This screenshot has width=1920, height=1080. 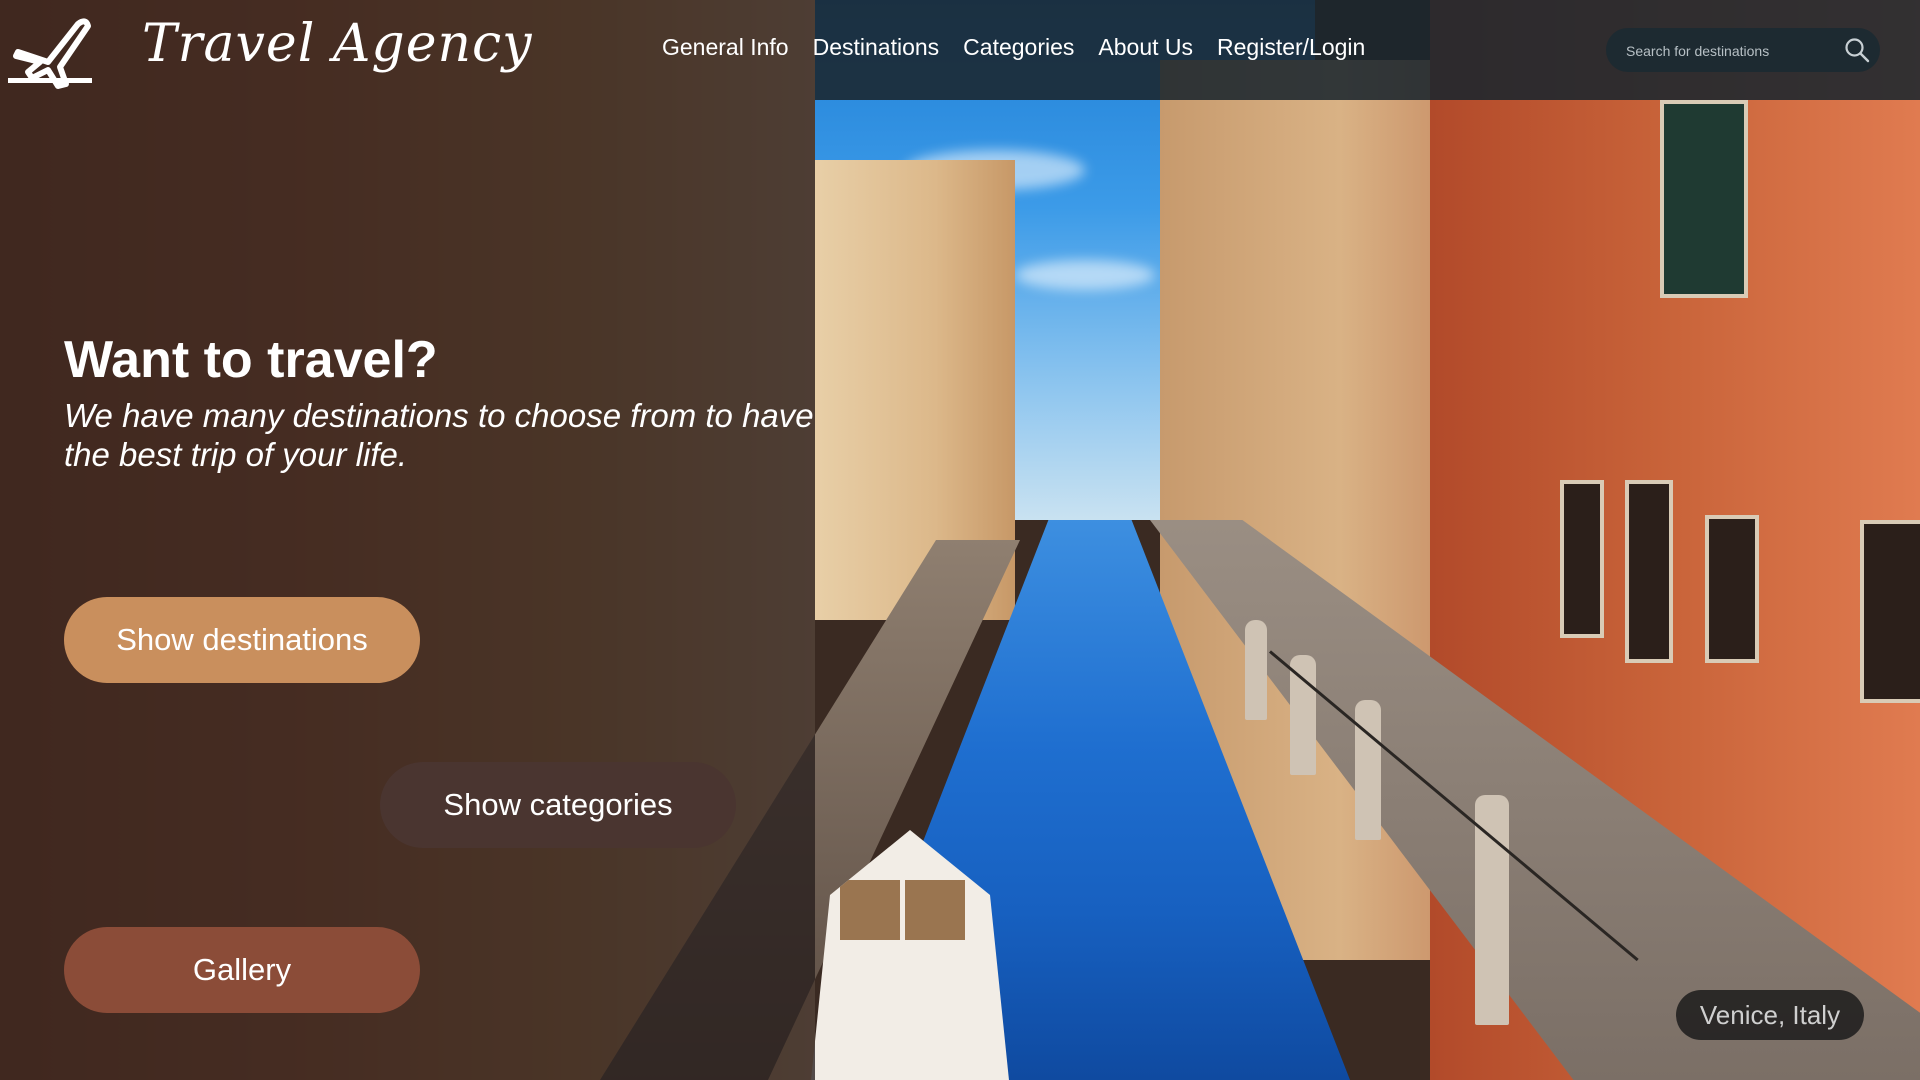 What do you see at coordinates (558, 805) in the screenshot?
I see `show-categories-button: Show categories` at bounding box center [558, 805].